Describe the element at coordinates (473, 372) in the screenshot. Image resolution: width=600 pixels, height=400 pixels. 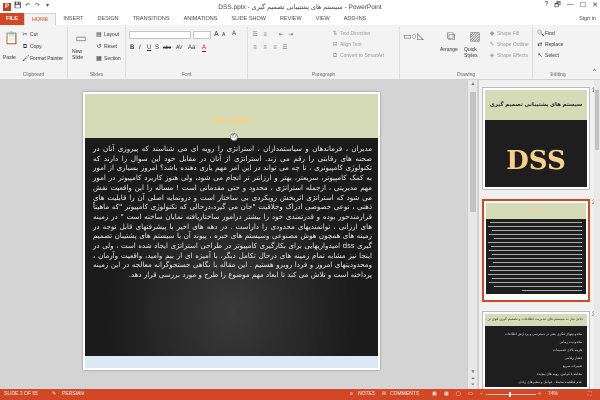
I see `scroll-down-icon: ▼` at that location.